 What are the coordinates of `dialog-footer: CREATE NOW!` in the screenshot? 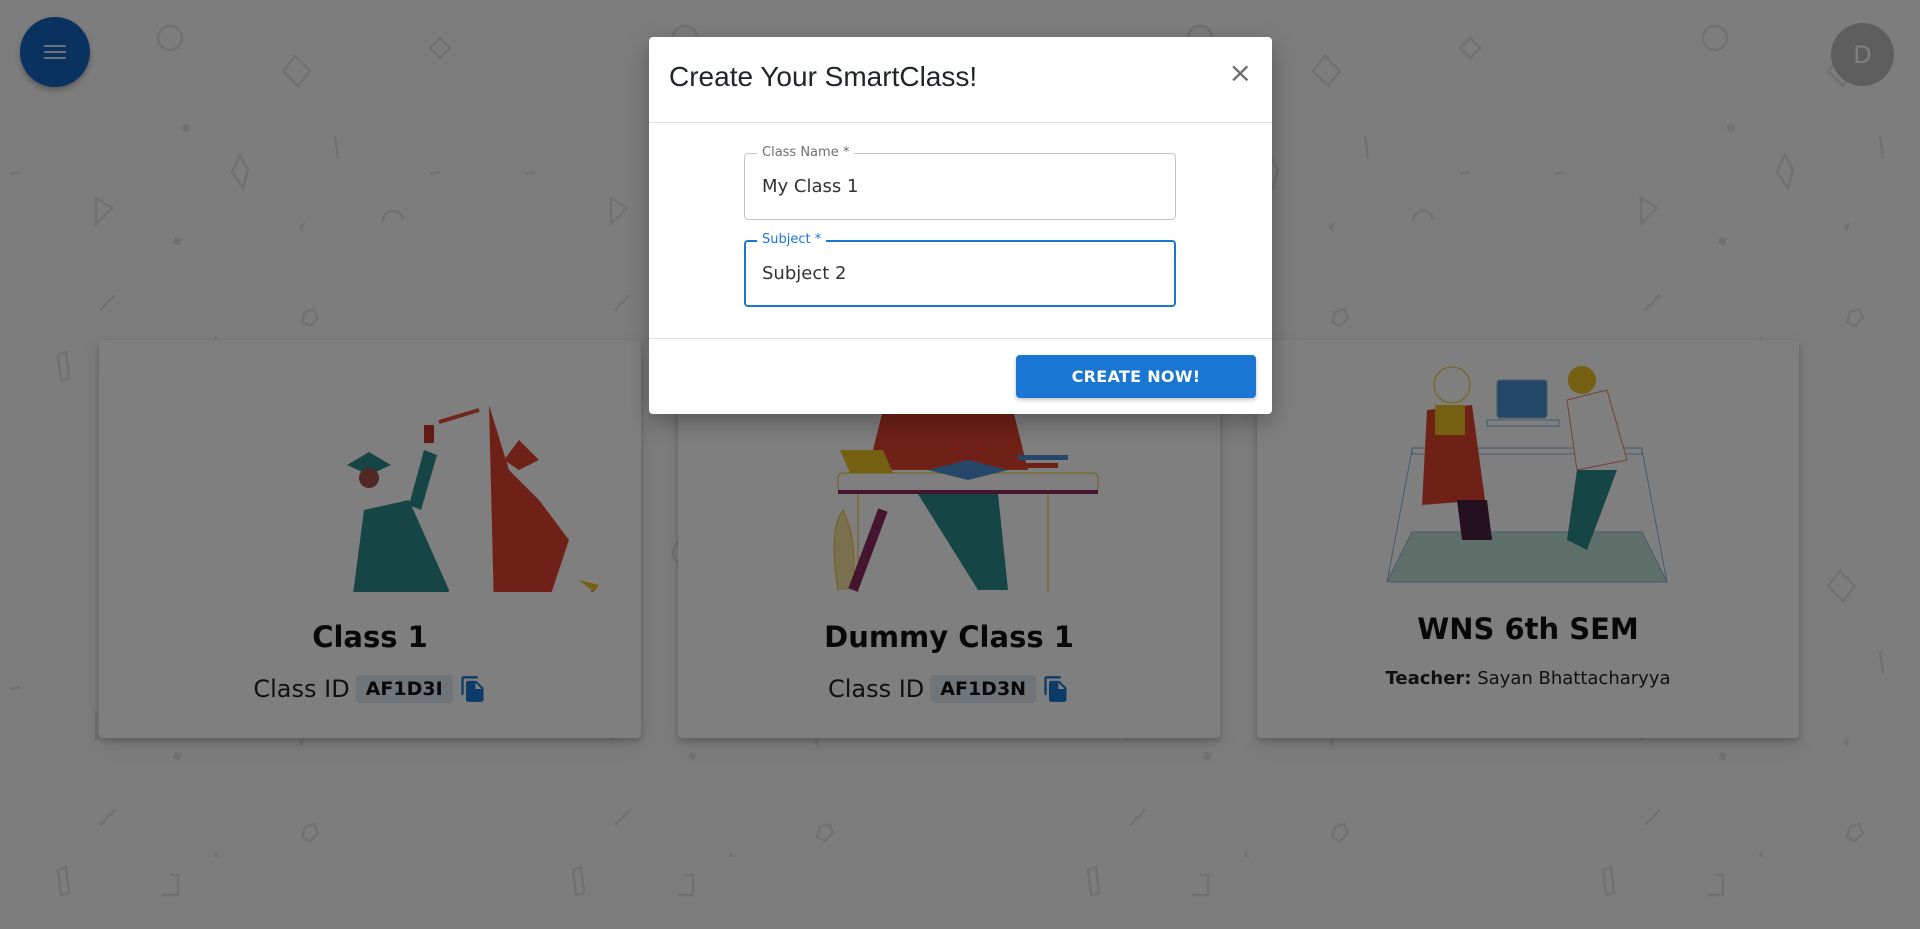 It's located at (960, 376).